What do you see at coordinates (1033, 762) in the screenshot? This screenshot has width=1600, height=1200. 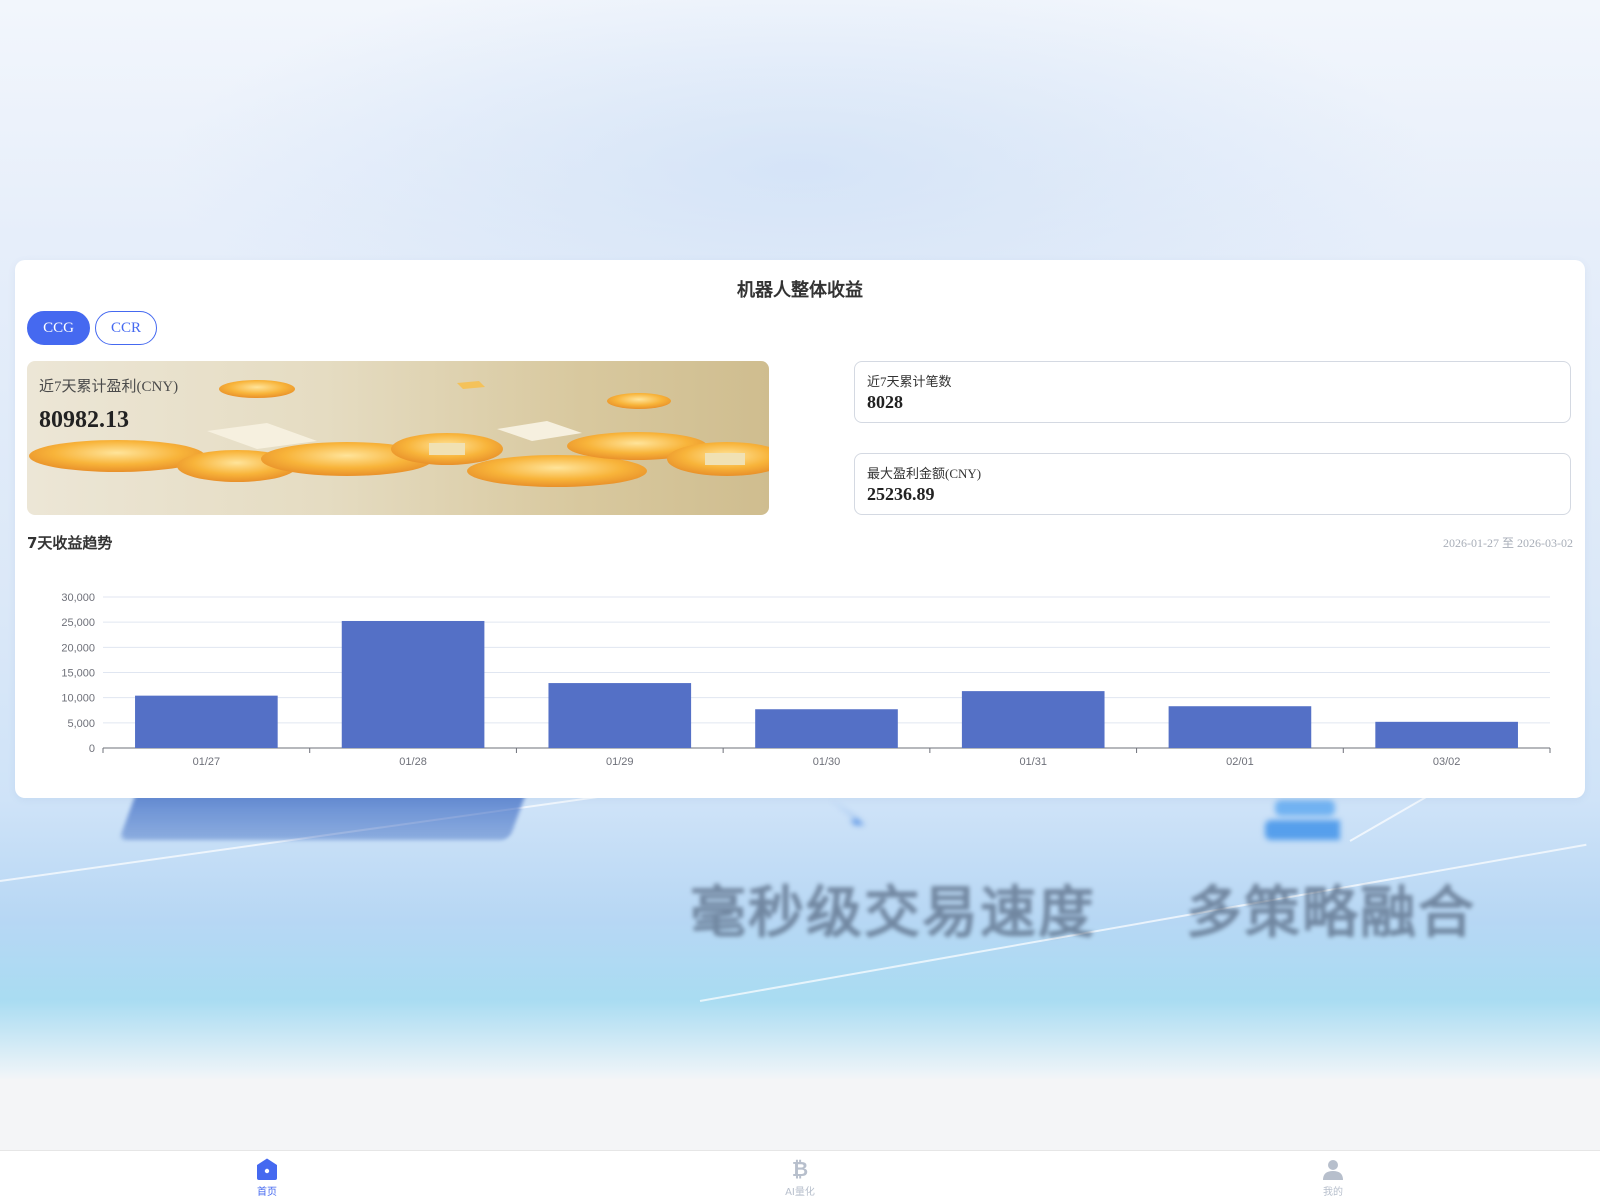 I see `x-tick-label: 01/31` at bounding box center [1033, 762].